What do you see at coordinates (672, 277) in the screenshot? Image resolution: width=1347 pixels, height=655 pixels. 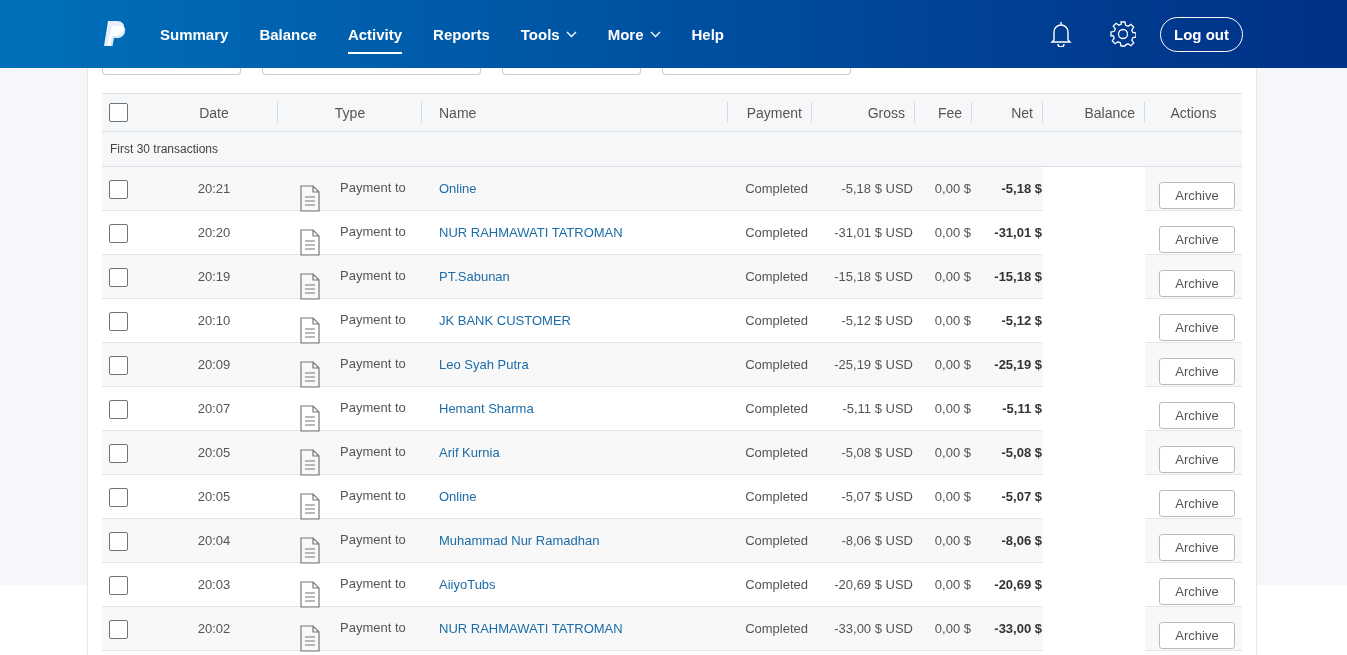 I see `table-row: 20:19 Payment to PT.Sabunan Completed -15,18 $ USD 0,00 $ -15,18 $ Archive` at bounding box center [672, 277].